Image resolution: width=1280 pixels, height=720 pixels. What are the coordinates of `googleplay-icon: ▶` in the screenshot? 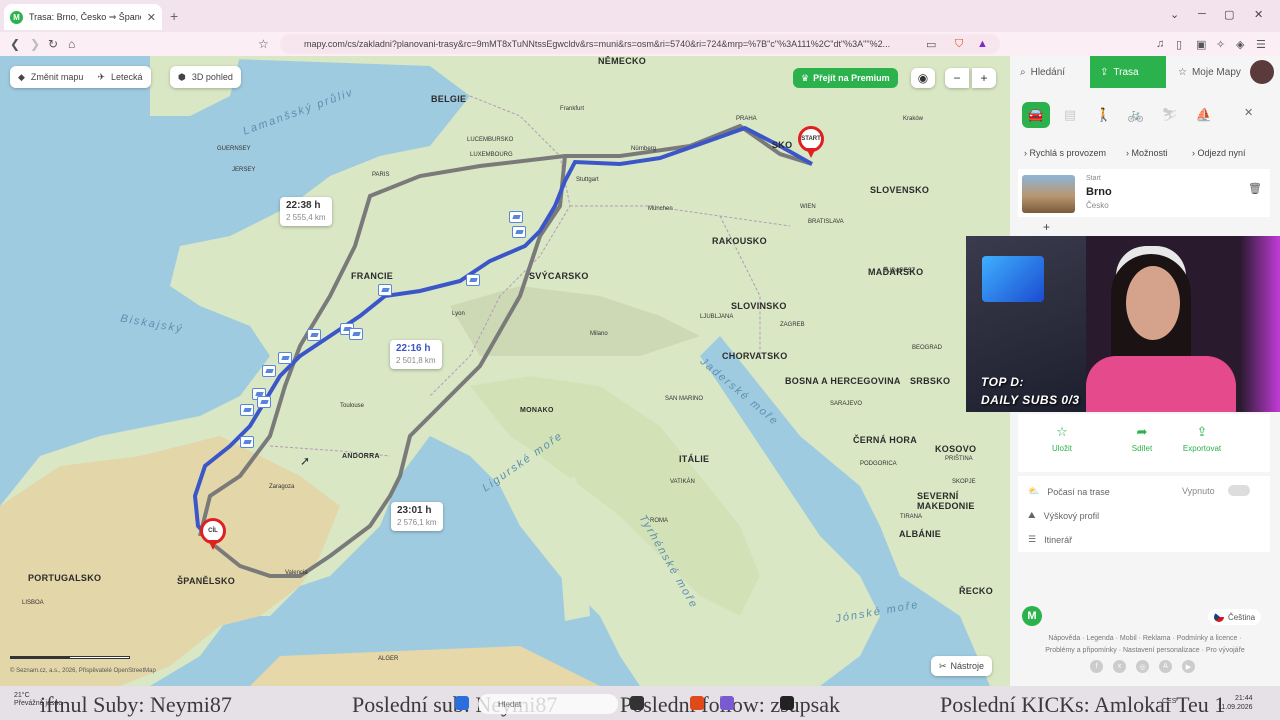 It's located at (1188, 666).